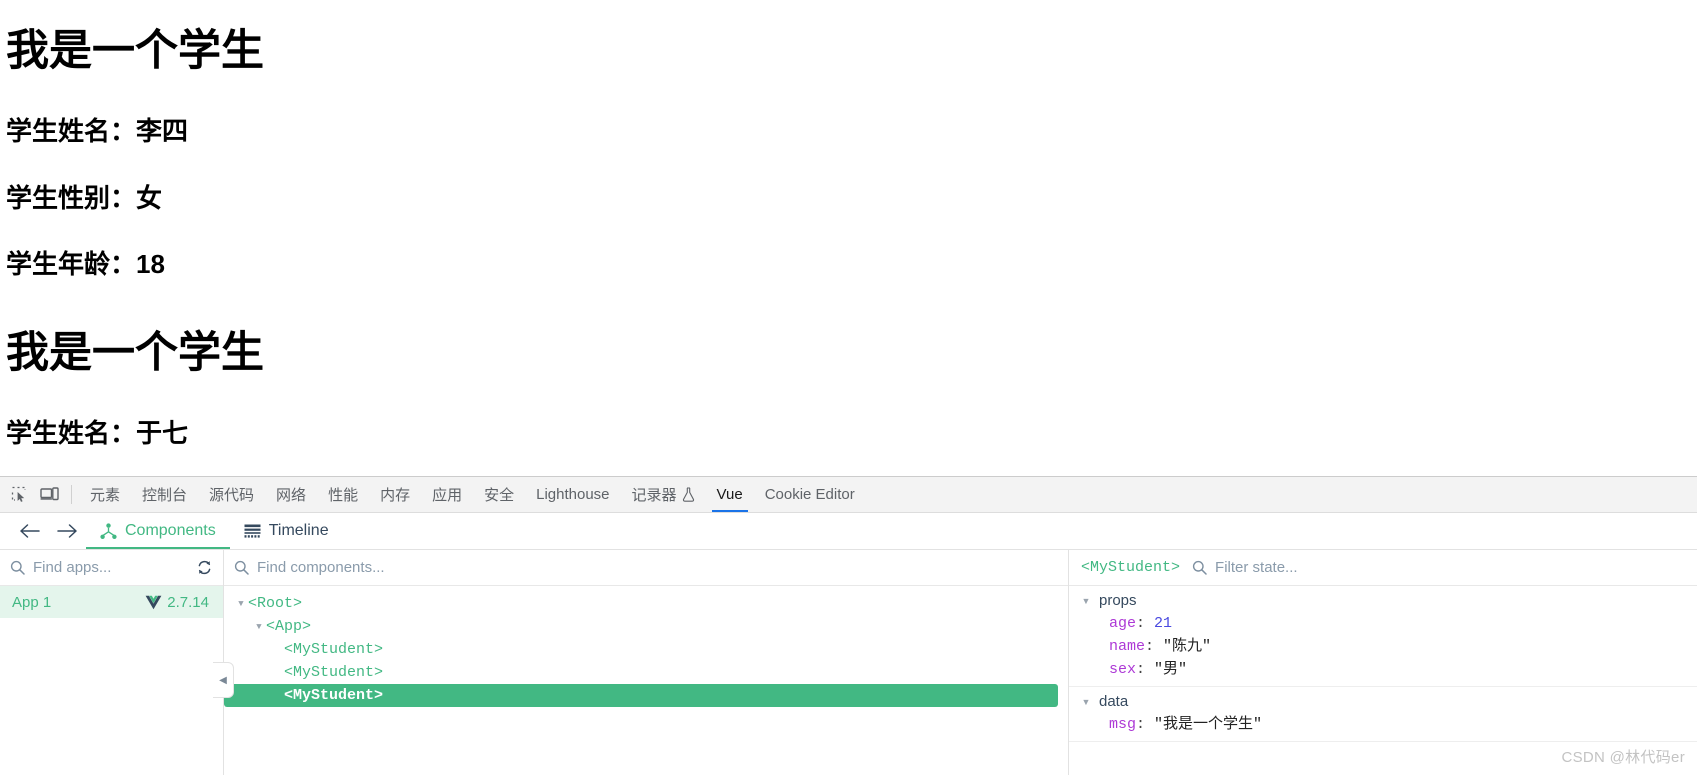  I want to click on vue-tab-timeline-label: Timeline, so click(298, 530).